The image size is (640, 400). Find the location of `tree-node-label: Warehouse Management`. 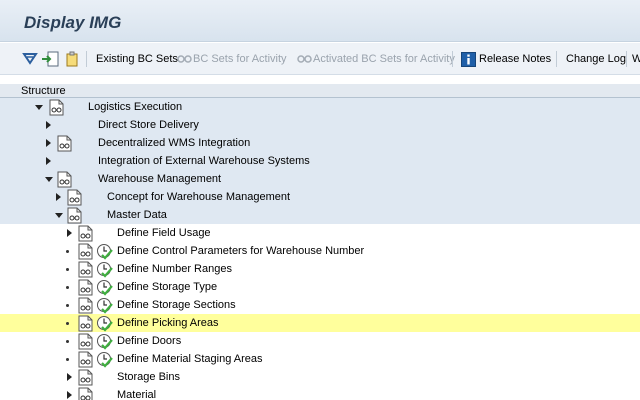

tree-node-label: Warehouse Management is located at coordinates (160, 179).